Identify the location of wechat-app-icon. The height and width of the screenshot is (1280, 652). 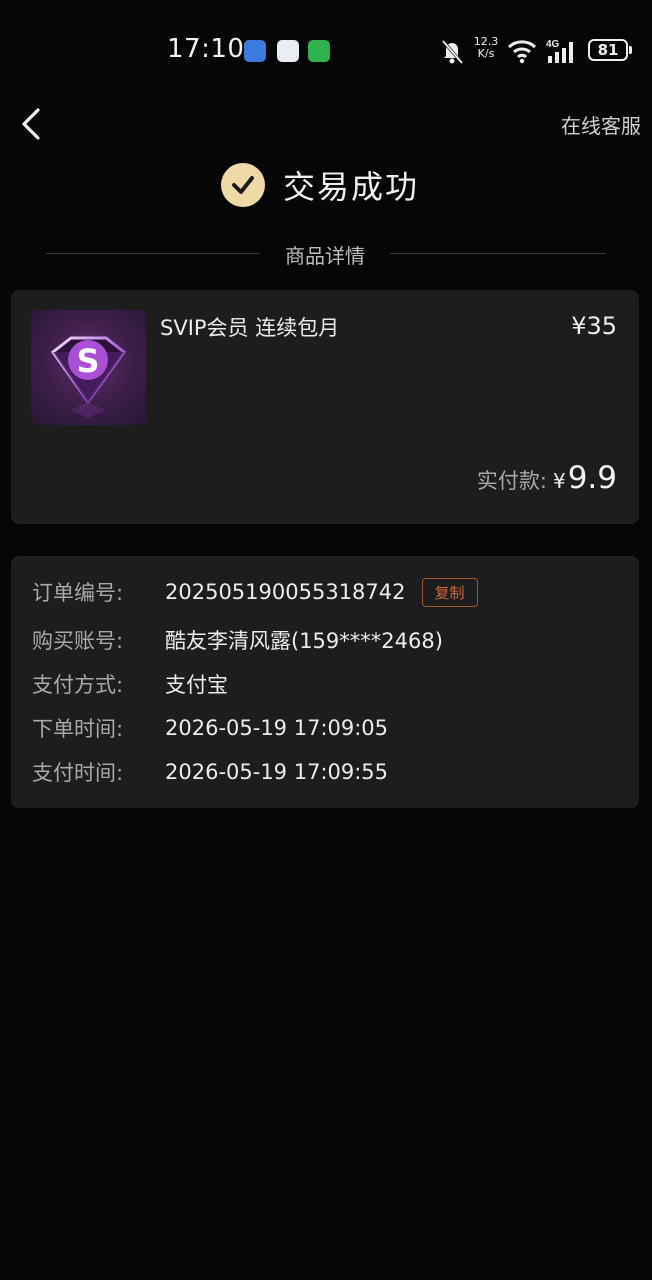
(319, 51).